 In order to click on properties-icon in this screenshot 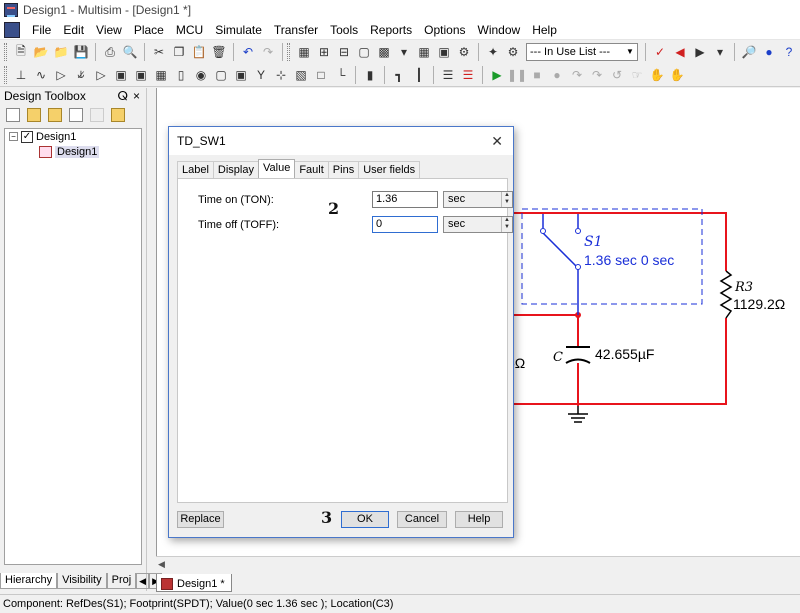, I will do `click(118, 115)`.